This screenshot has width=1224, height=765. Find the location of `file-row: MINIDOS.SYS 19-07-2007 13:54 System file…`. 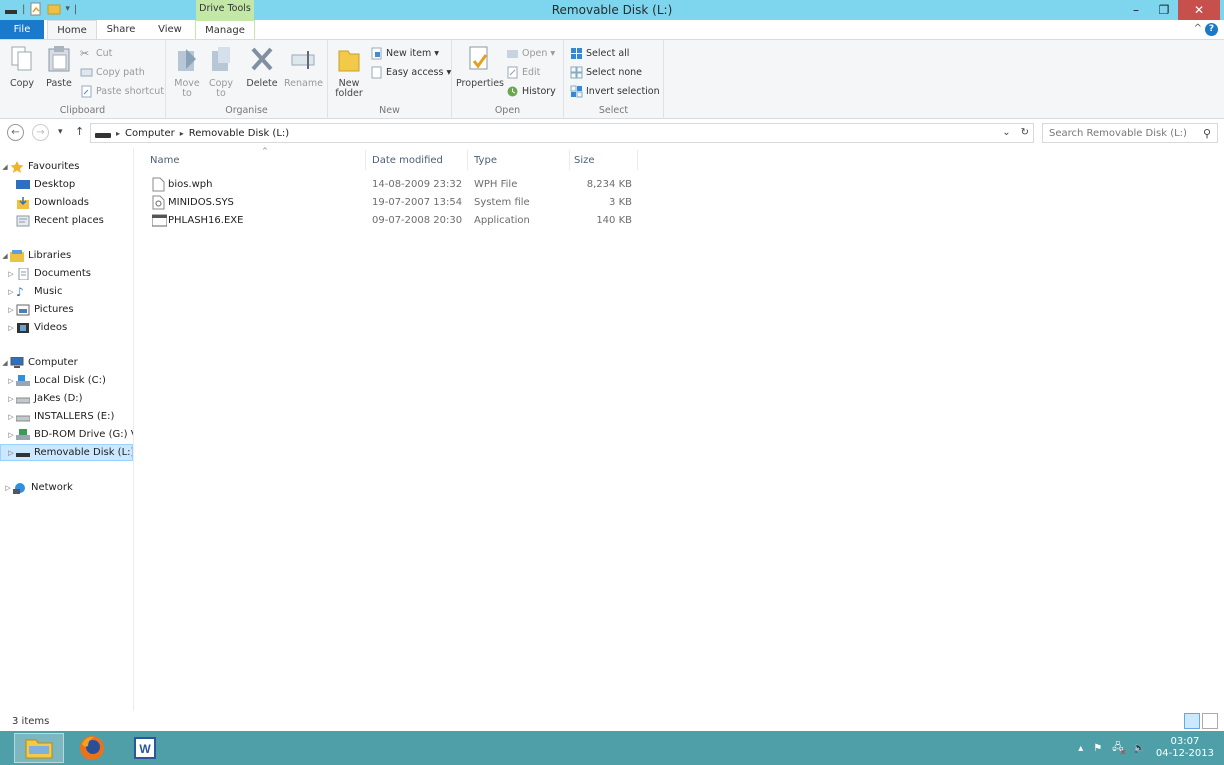

file-row: MINIDOS.SYS 19-07-2007 13:54 System file… is located at coordinates (392, 203).